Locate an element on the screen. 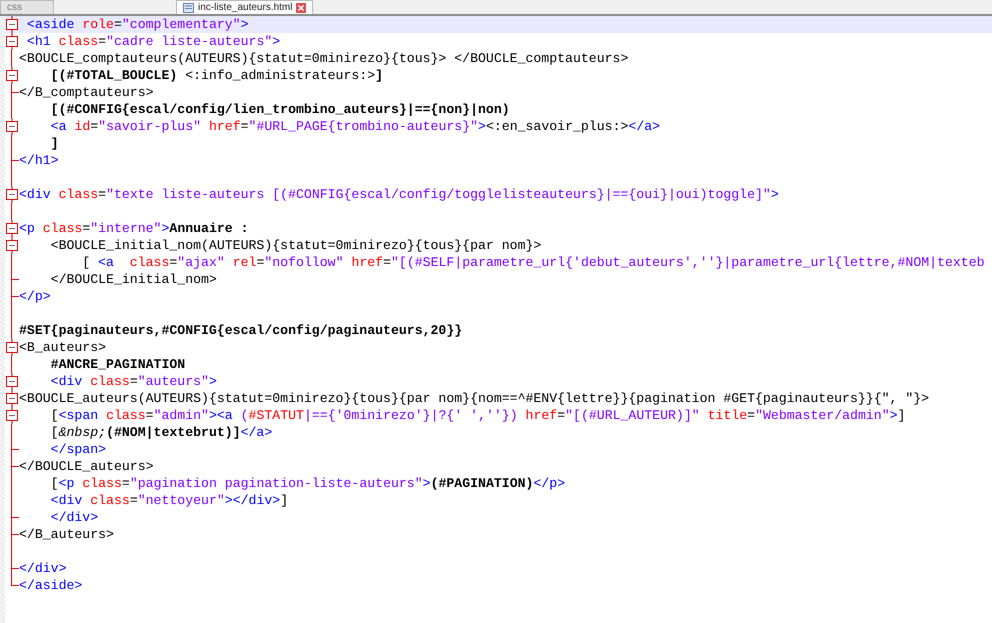 Image resolution: width=992 pixels, height=623 pixels. code-line: [<p class="pagination pagination-liste-auteurs">(#PAGINATION)</p> is located at coordinates (308, 483).